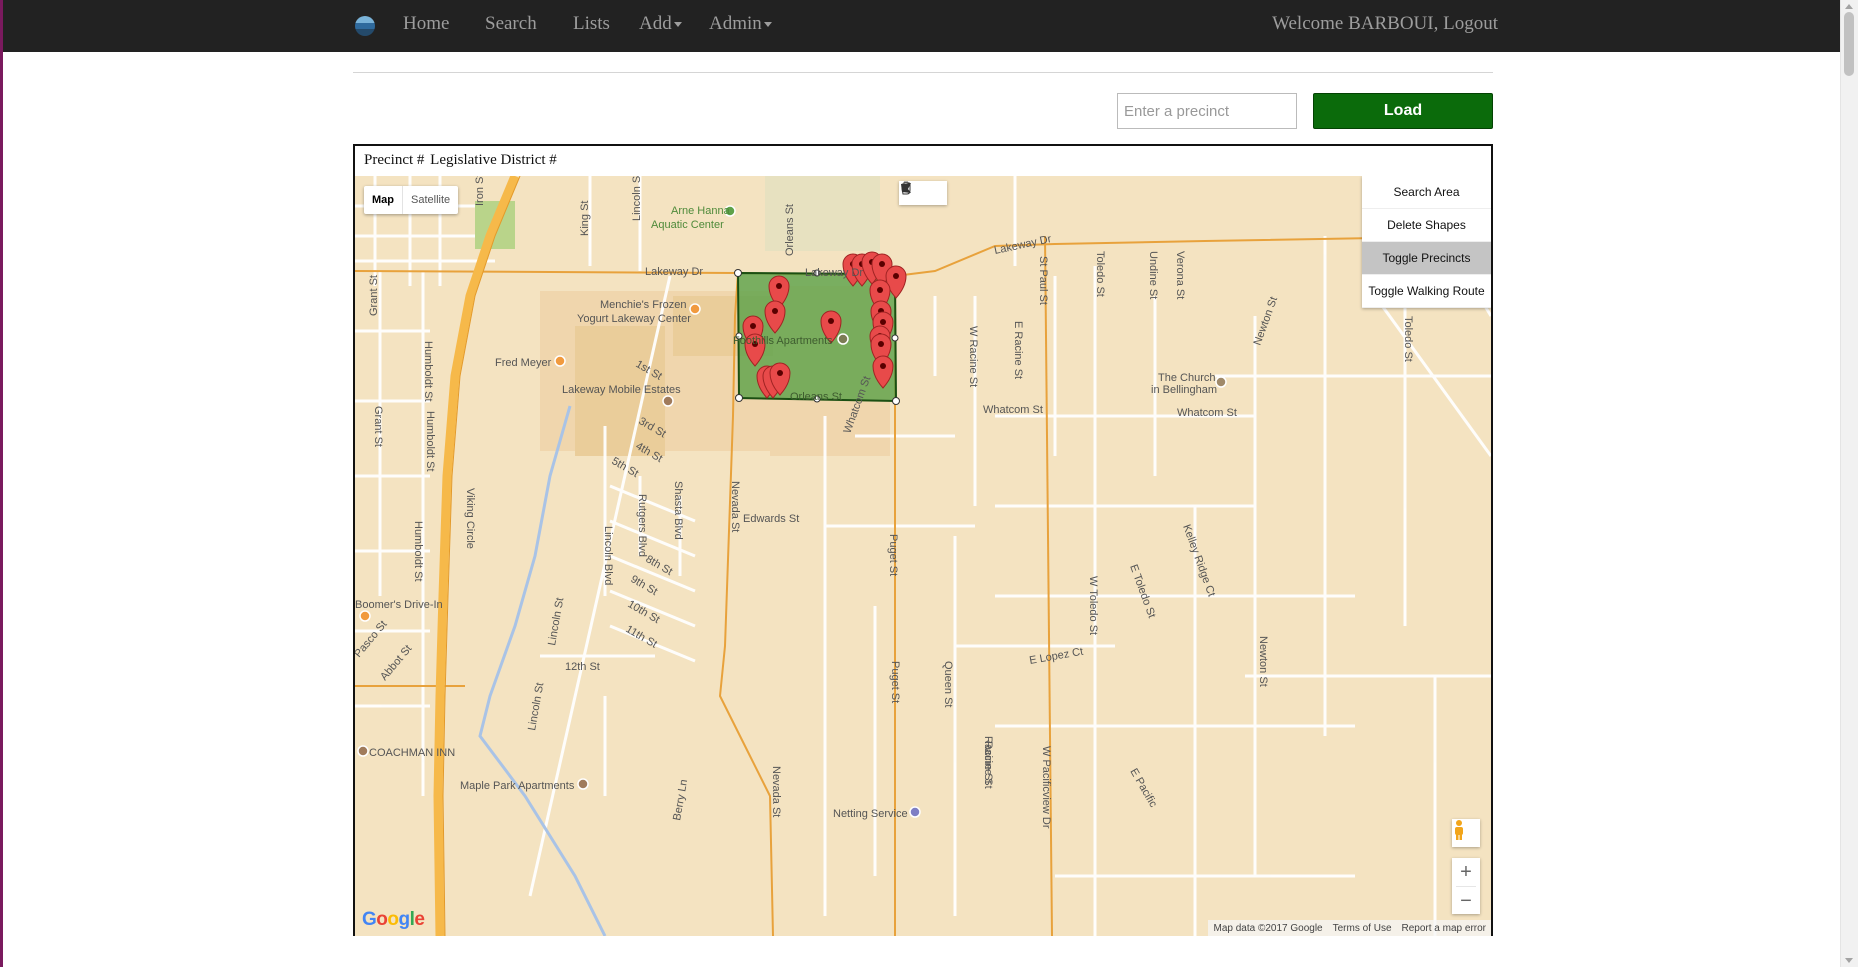  What do you see at coordinates (1849, 6) in the screenshot?
I see `scroll-up-icon` at bounding box center [1849, 6].